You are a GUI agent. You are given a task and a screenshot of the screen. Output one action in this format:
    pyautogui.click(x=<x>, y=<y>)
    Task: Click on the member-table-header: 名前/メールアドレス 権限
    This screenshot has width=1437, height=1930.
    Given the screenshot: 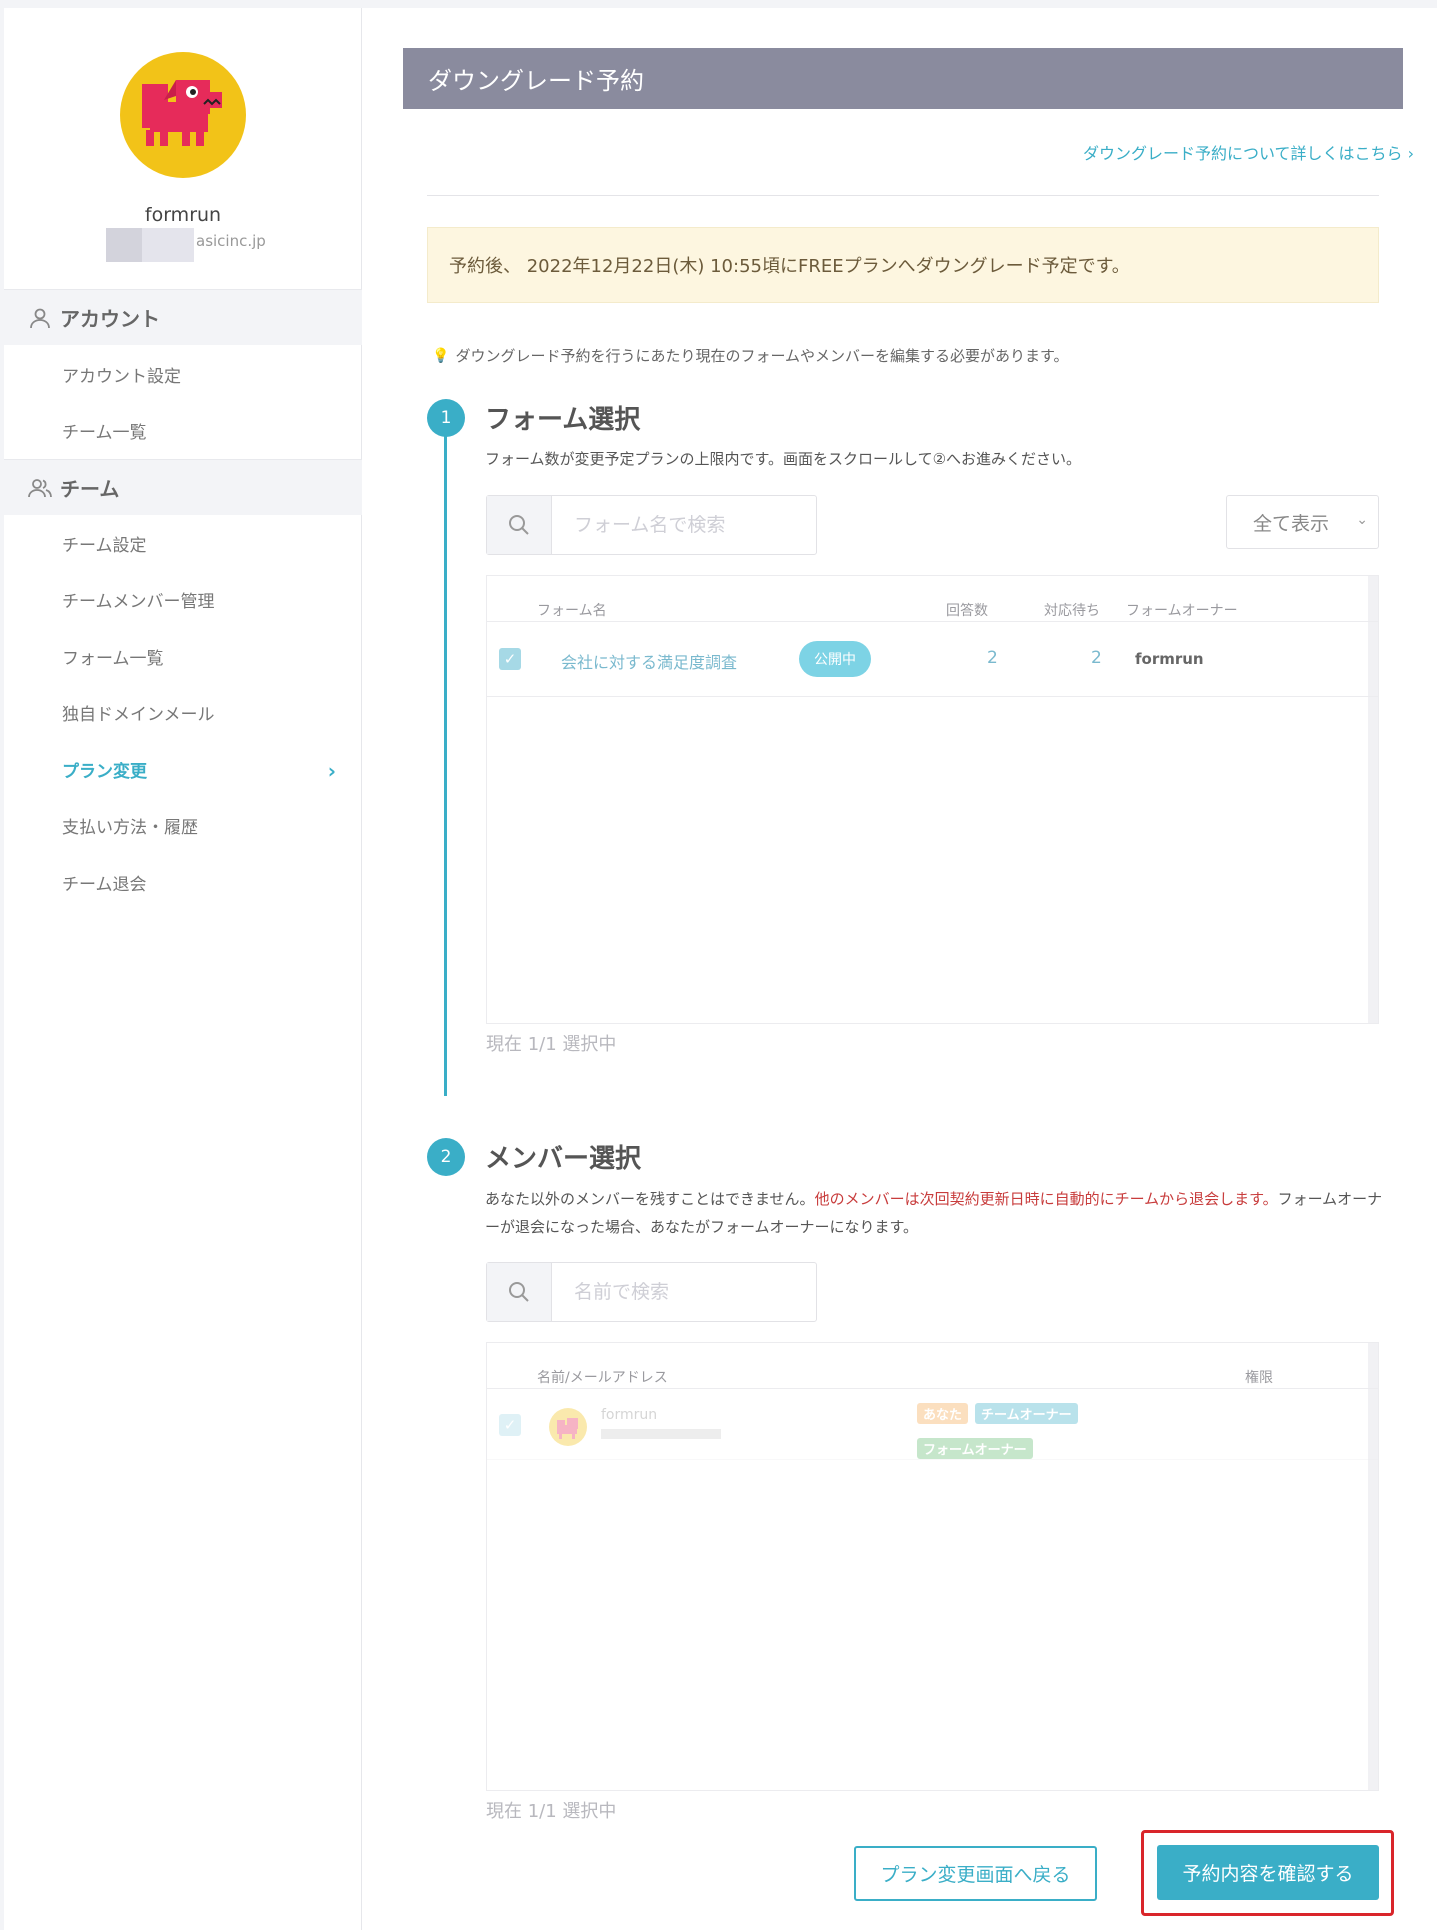 What is the action you would take?
    pyautogui.click(x=932, y=1366)
    